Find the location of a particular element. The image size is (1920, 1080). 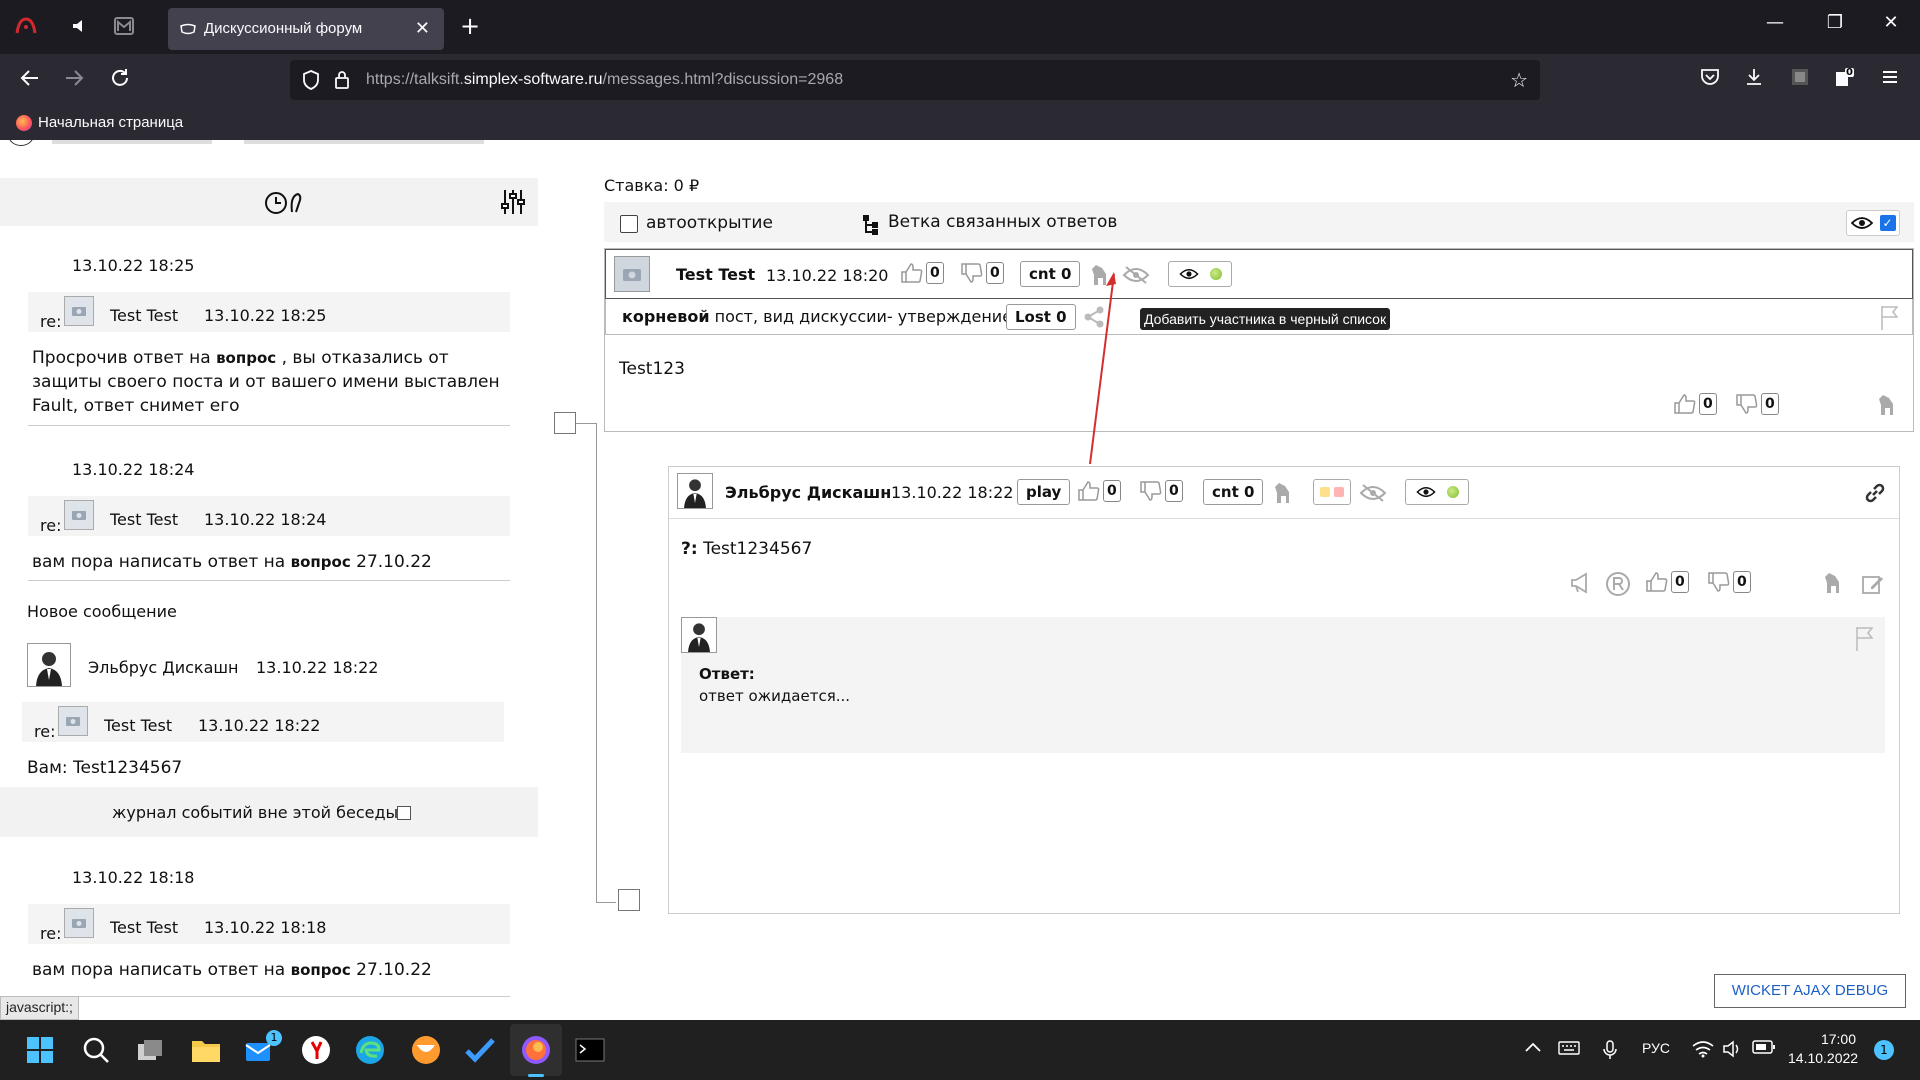

camera-avatar-icon is located at coordinates (632, 274).